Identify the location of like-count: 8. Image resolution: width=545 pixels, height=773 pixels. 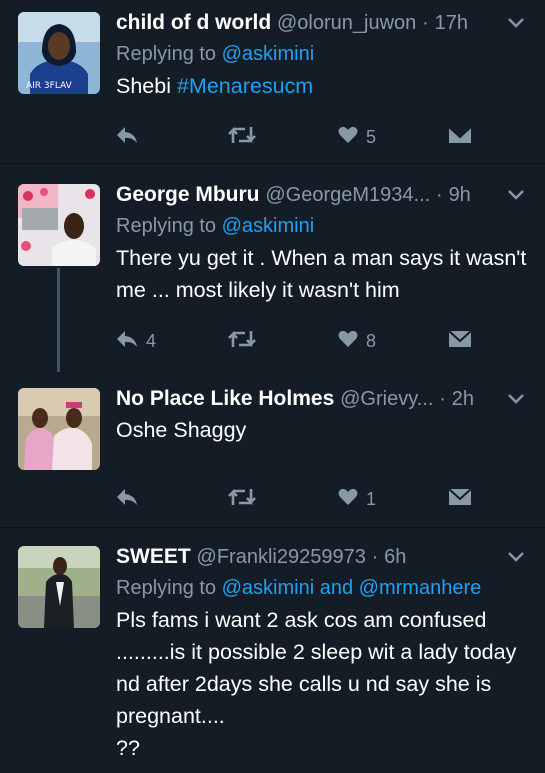
(371, 340).